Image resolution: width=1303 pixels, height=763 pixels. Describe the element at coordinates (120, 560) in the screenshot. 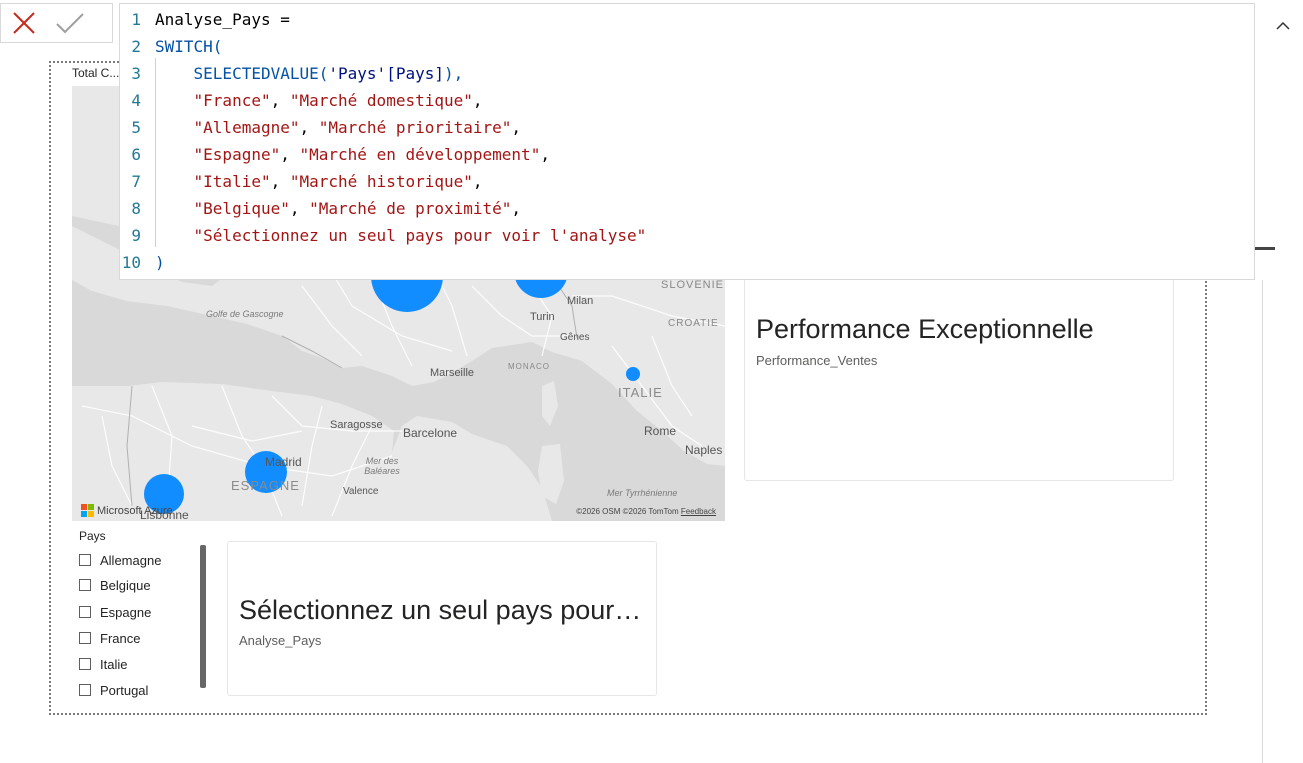

I see `slicer-item-allemagne: Allemagne` at that location.